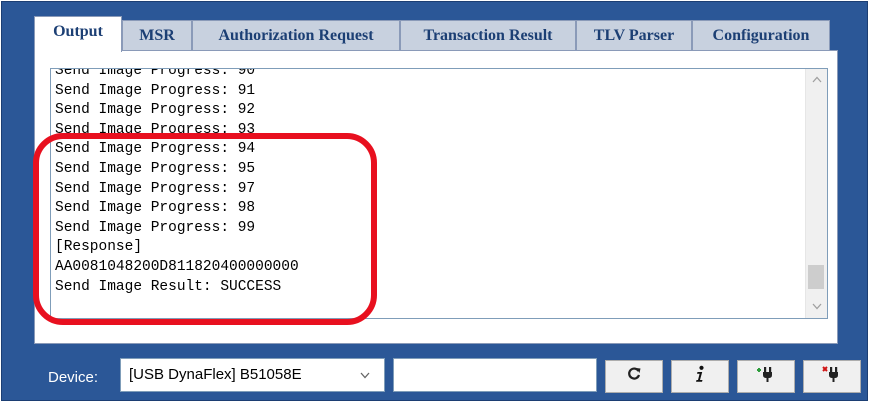  Describe the element at coordinates (816, 277) in the screenshot. I see `scrollbar-thumb` at that location.